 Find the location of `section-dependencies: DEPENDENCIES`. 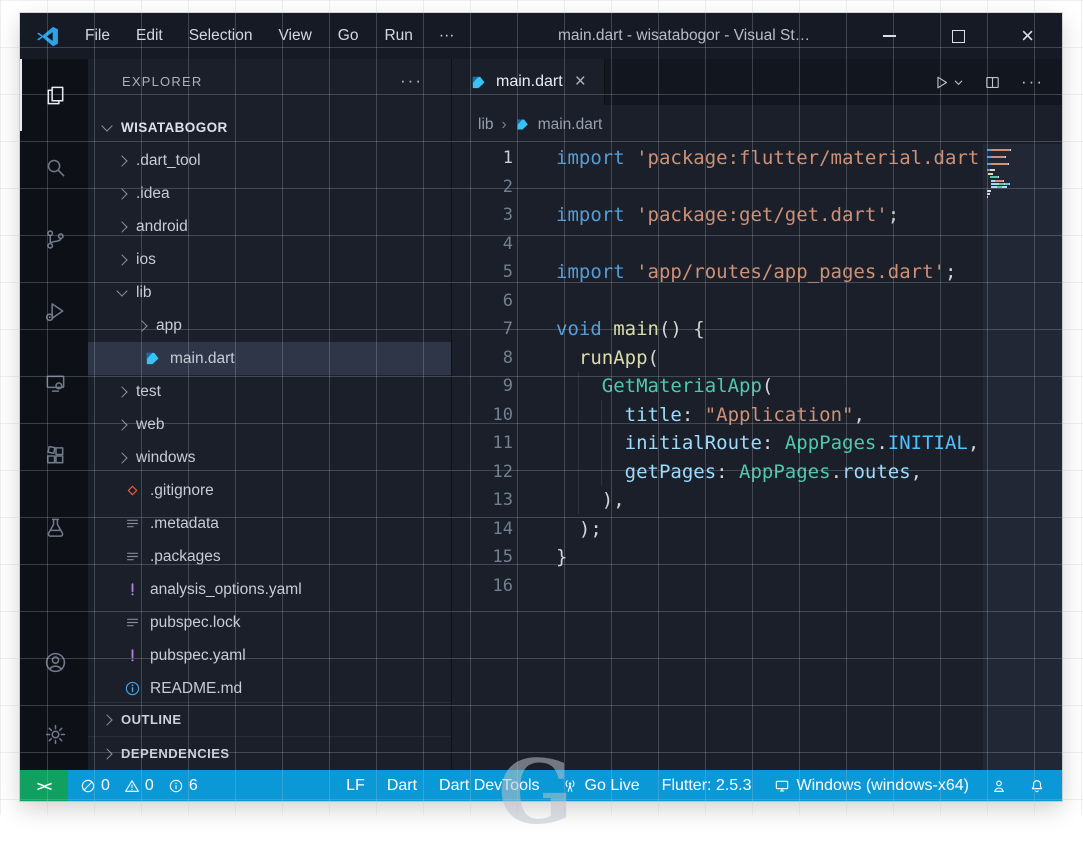

section-dependencies: DEPENDENCIES is located at coordinates (269, 753).